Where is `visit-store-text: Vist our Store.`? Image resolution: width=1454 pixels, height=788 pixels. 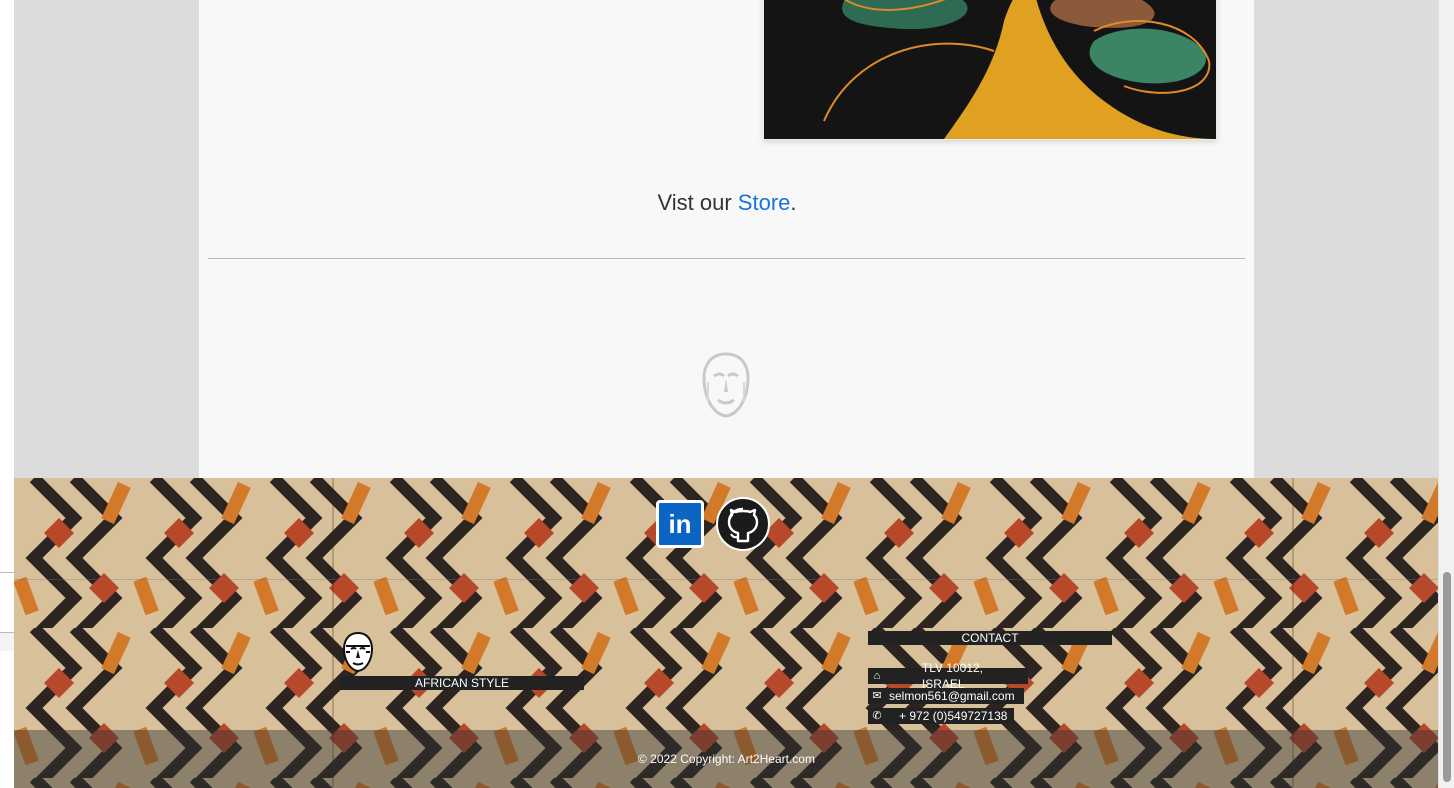
visit-store-text: Vist our Store. is located at coordinates (727, 203).